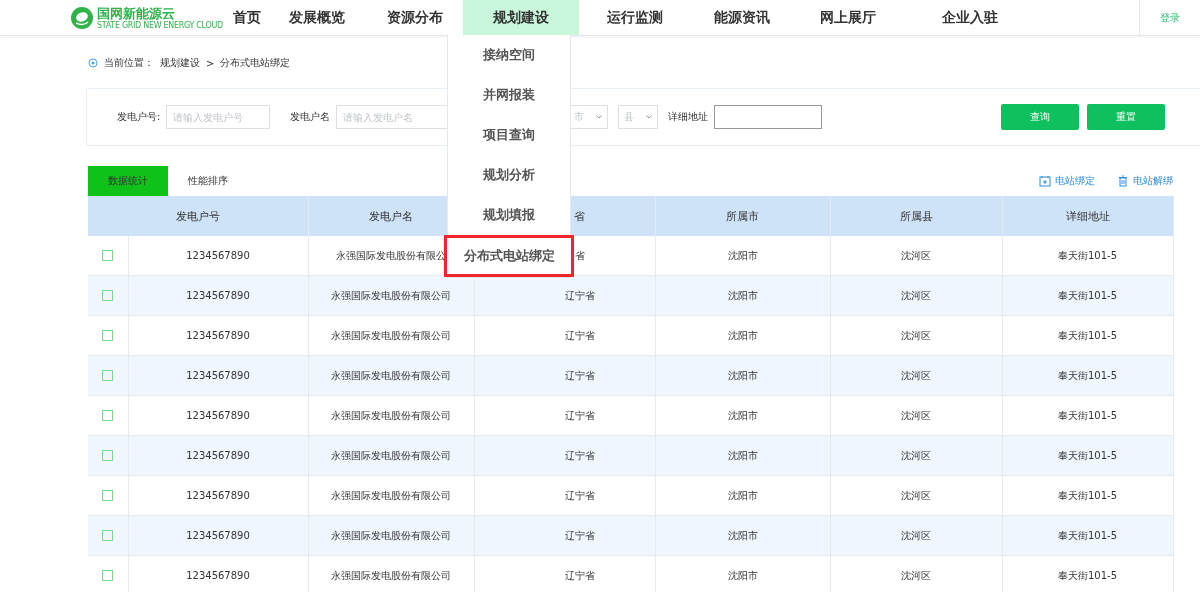  I want to click on logo-icon, so click(82, 17).